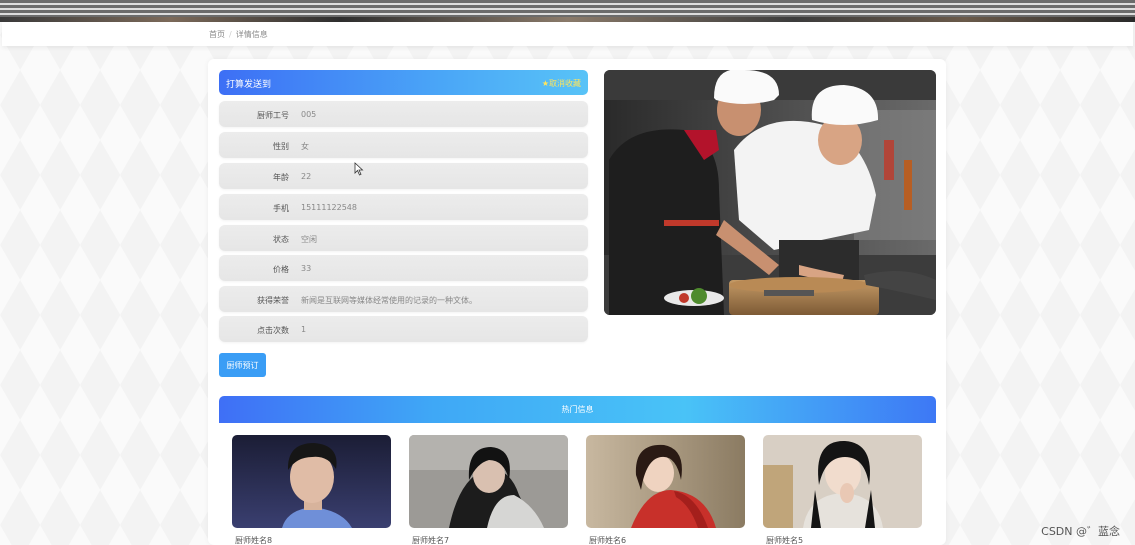  Describe the element at coordinates (306, 176) in the screenshot. I see `info-value: 22` at that location.